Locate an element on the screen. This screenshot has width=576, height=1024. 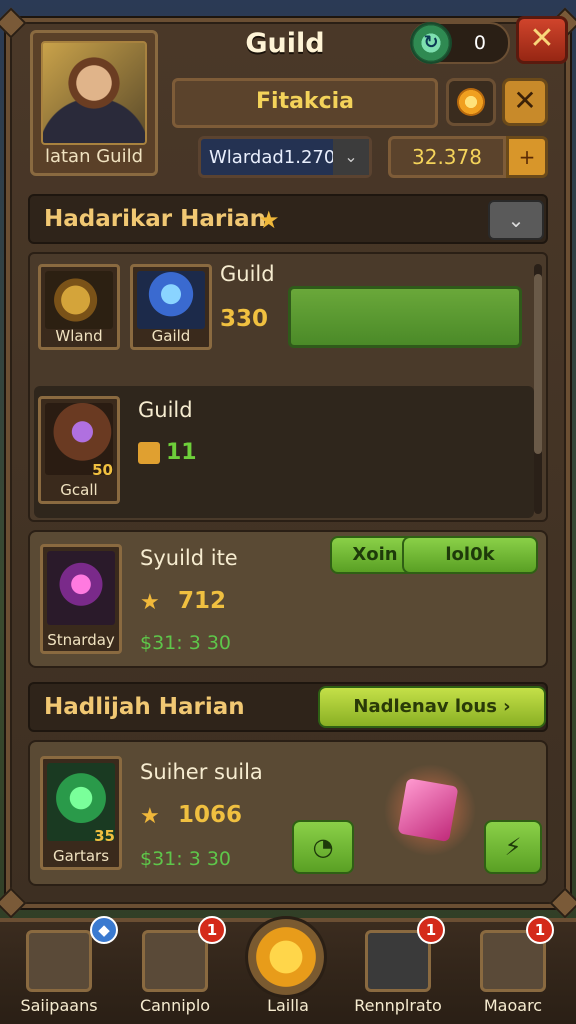
nav-label: Maoarc is located at coordinates (513, 1005).